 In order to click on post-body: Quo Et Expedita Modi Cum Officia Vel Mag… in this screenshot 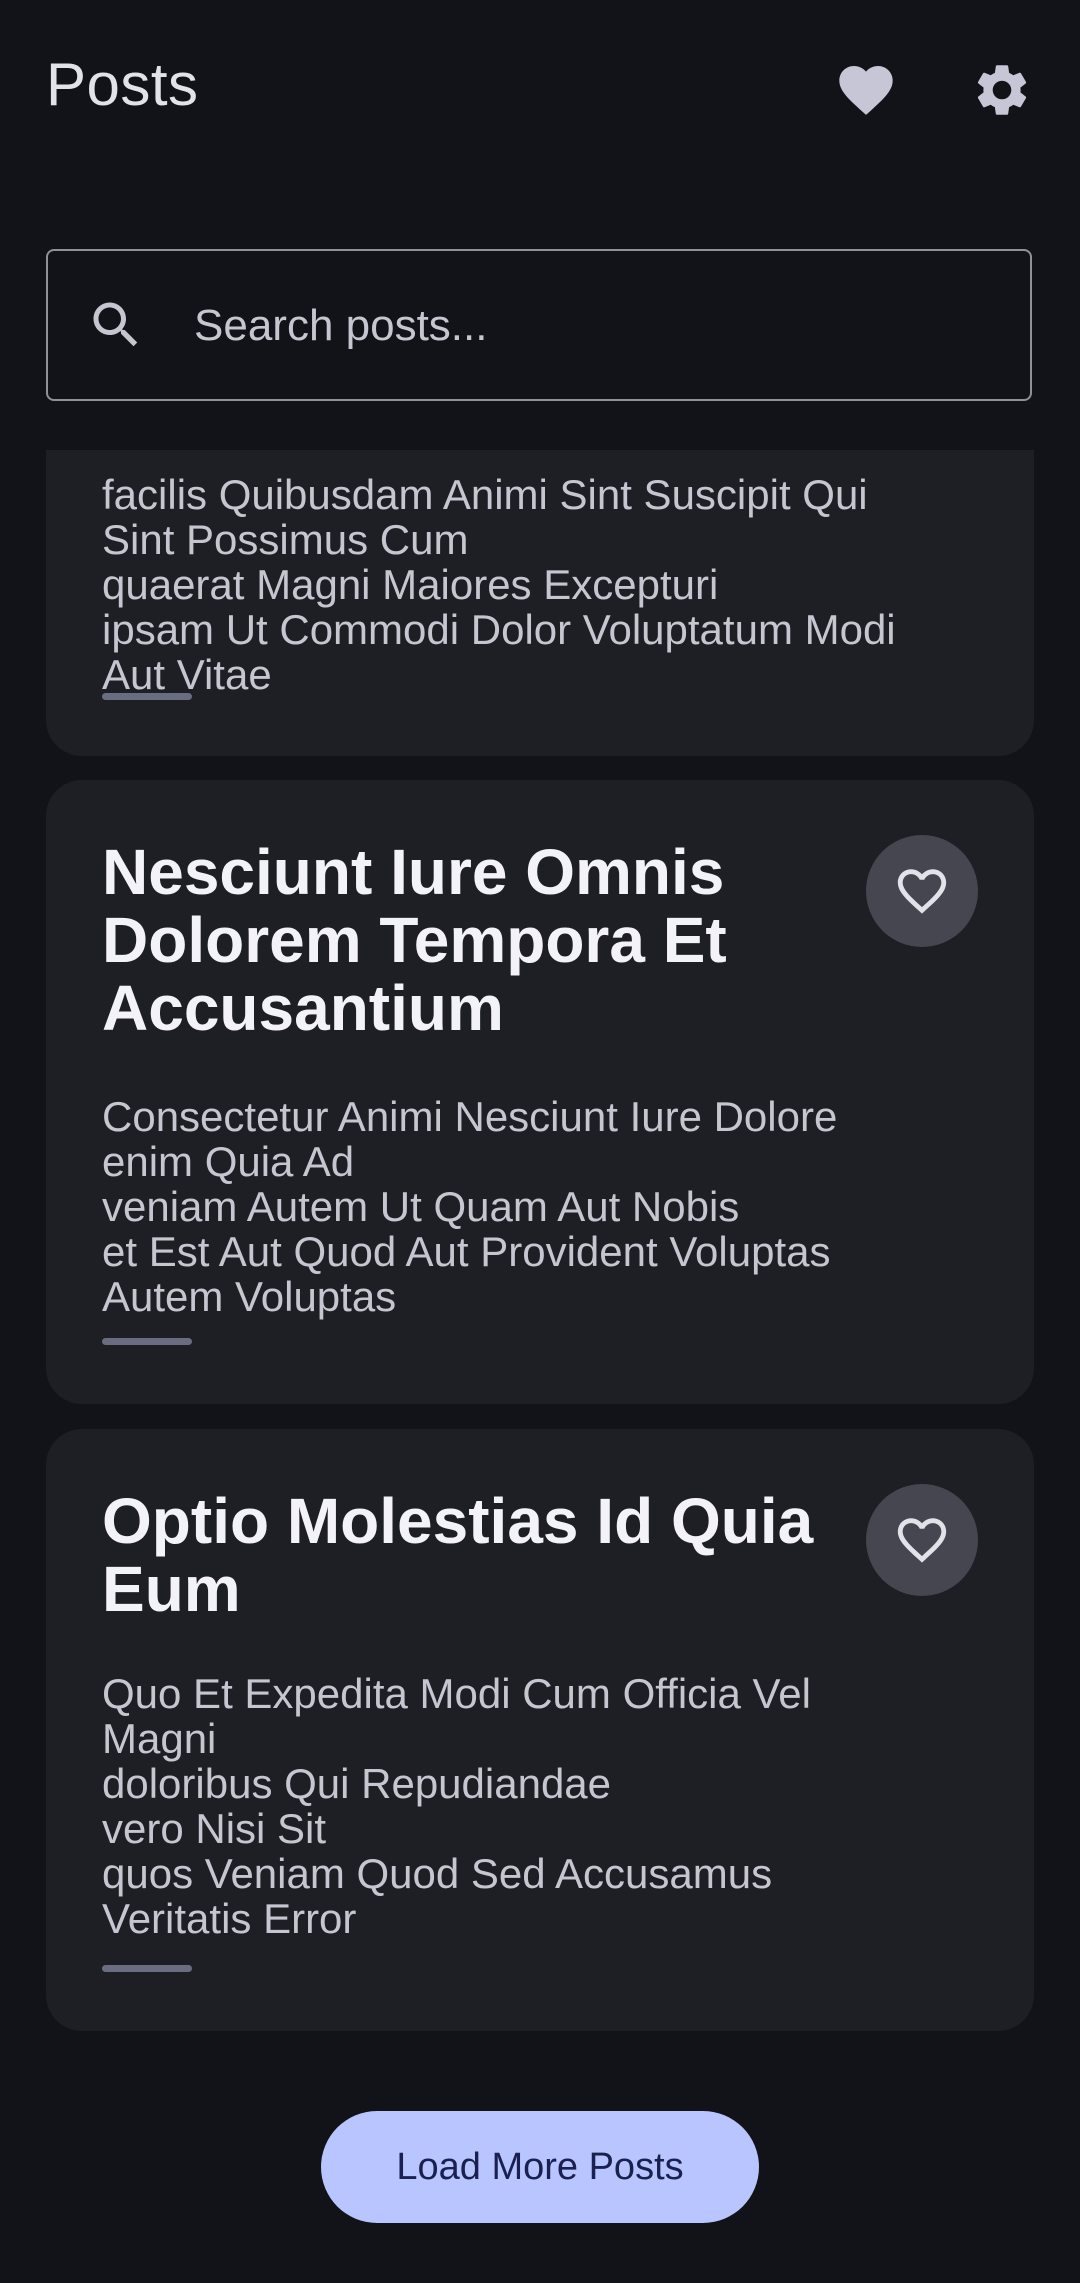, I will do `click(552, 1806)`.